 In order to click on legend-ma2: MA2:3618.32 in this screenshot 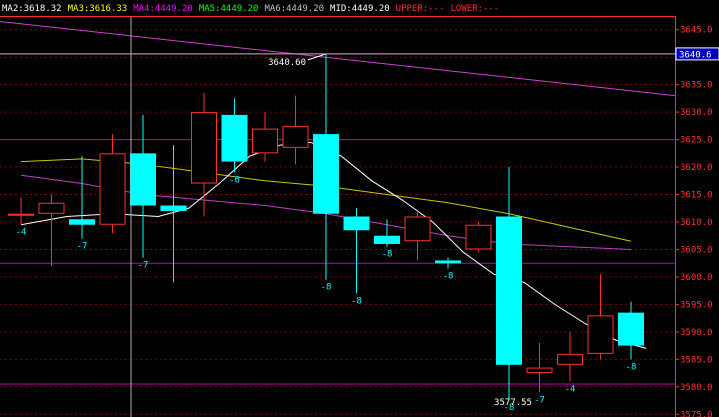, I will do `click(32, 9)`.